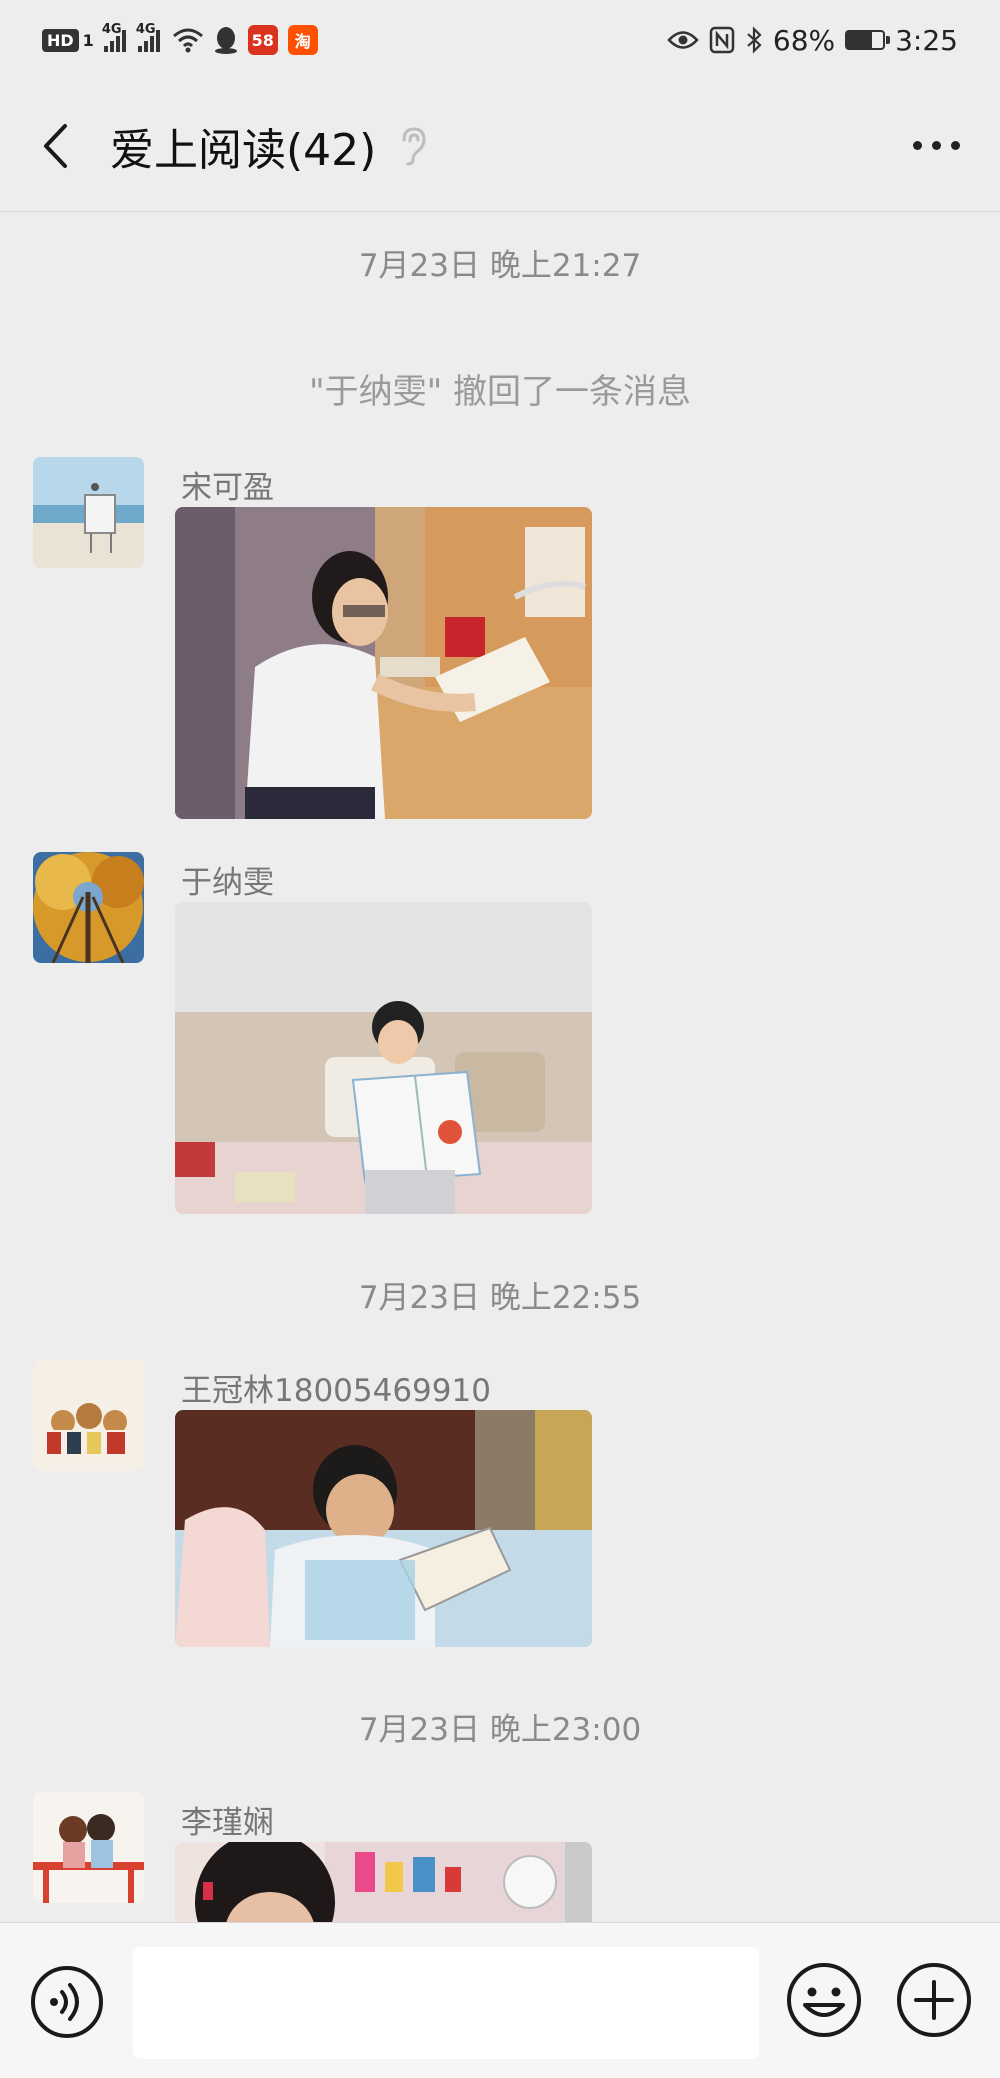  What do you see at coordinates (683, 40) in the screenshot?
I see `eye-comfort-icon` at bounding box center [683, 40].